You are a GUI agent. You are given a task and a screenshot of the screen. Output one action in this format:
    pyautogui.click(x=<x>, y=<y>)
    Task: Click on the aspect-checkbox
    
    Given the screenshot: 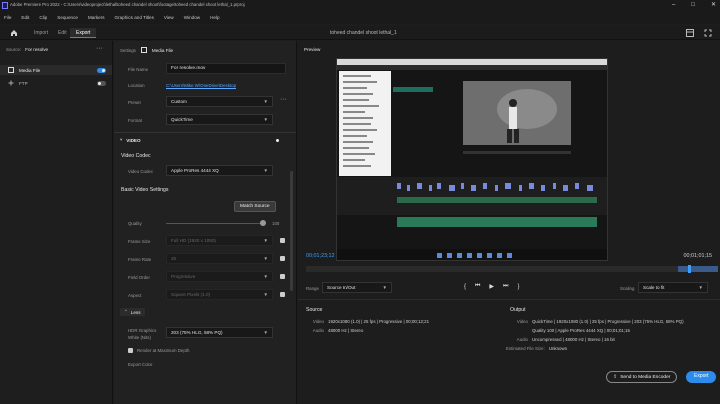 What is the action you would take?
    pyautogui.click(x=282, y=294)
    